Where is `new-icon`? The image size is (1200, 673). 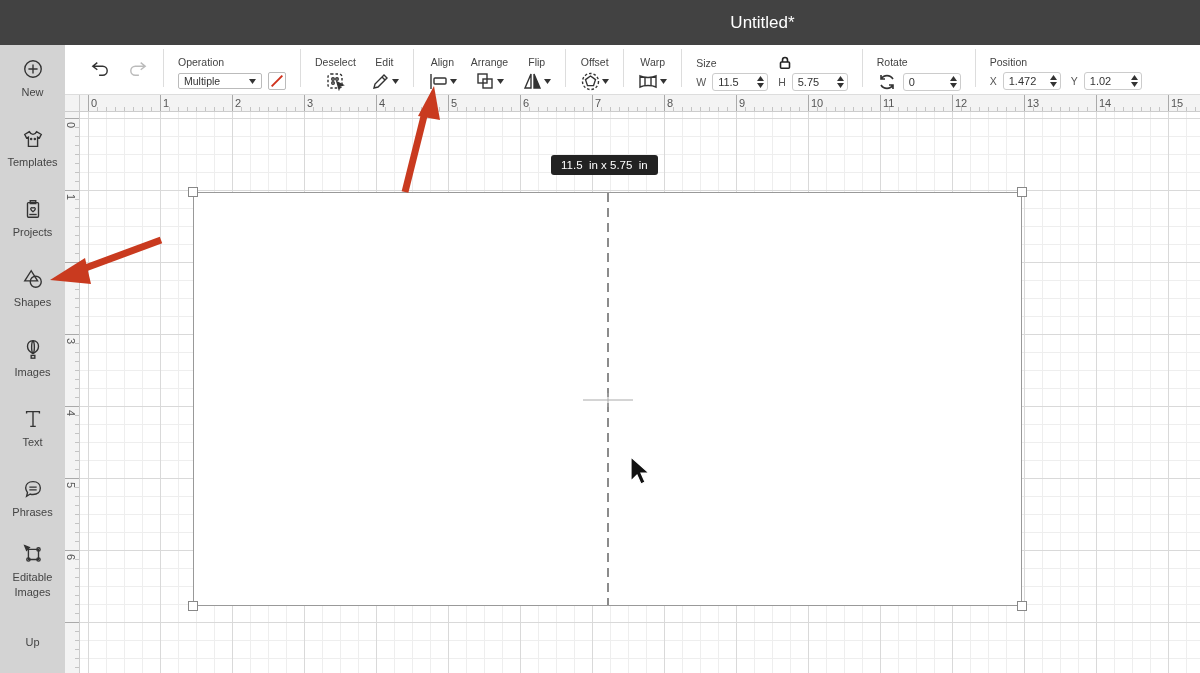 new-icon is located at coordinates (32, 69).